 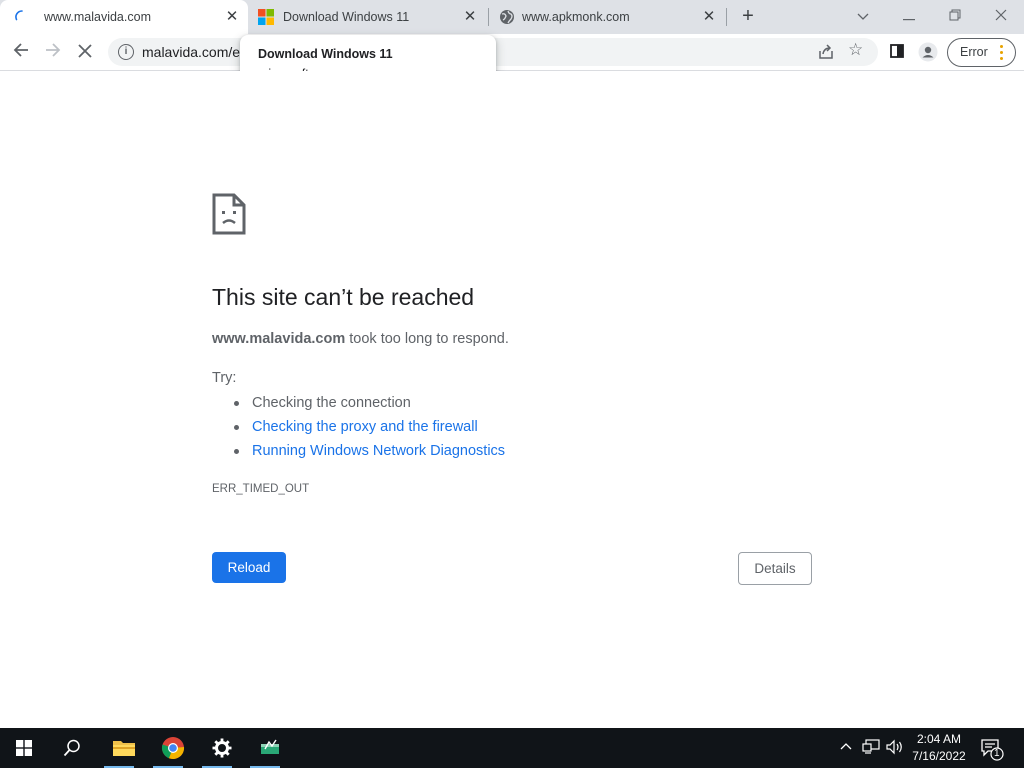 What do you see at coordinates (855, 50) in the screenshot?
I see `bookmark-star-icon: ☆` at bounding box center [855, 50].